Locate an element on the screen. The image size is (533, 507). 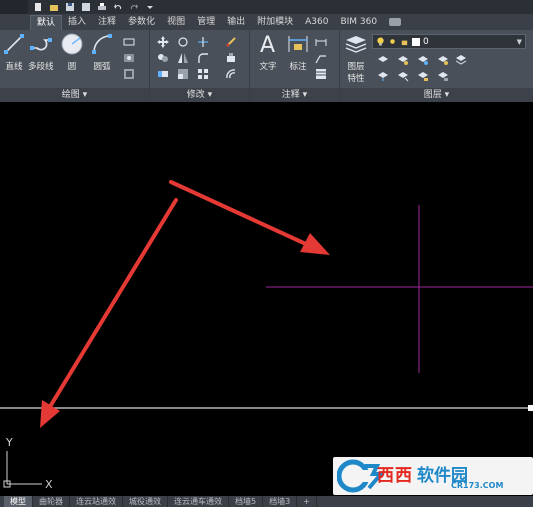
erase-icon is located at coordinates (231, 42).